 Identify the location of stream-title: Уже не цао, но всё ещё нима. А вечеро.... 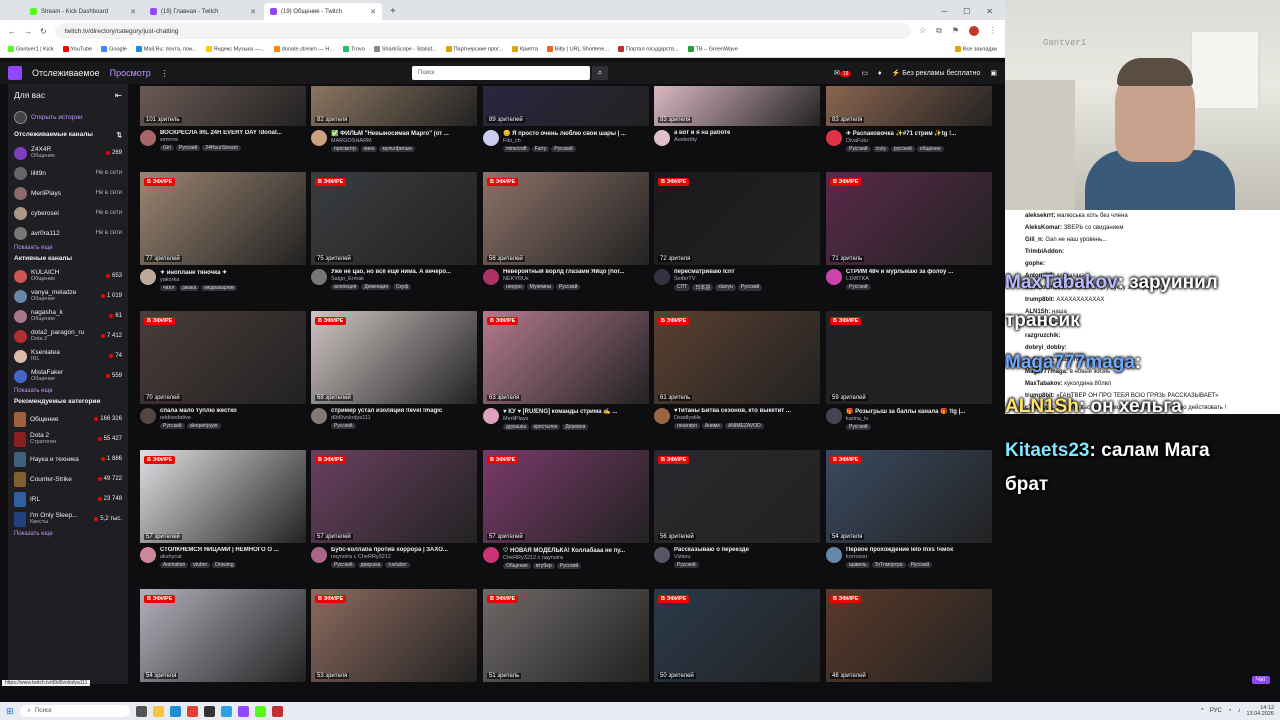
(404, 272).